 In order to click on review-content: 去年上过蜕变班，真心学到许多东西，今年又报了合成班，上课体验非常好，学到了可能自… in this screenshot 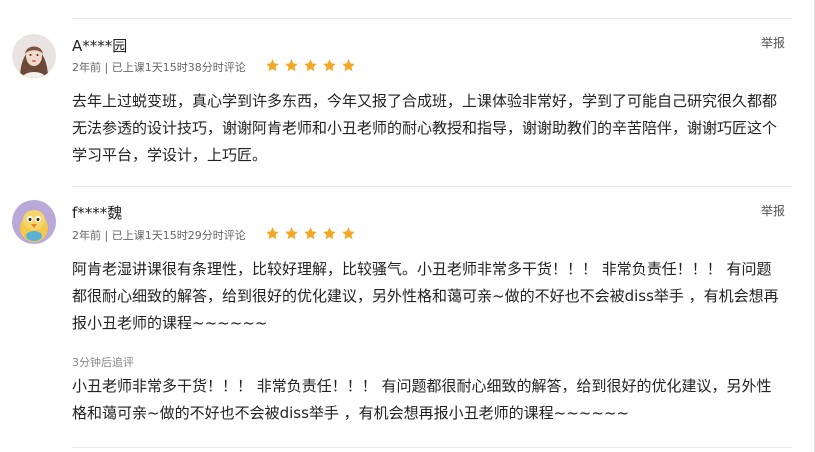, I will do `click(425, 128)`.